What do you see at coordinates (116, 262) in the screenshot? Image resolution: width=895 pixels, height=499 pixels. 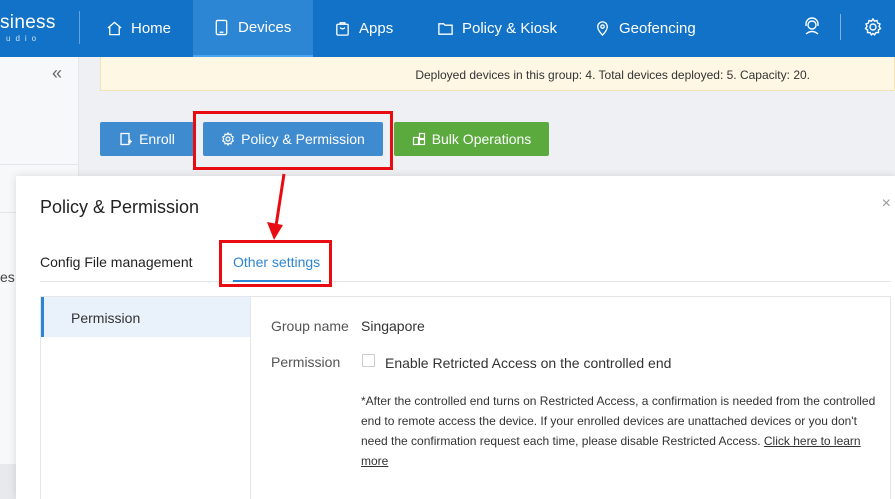 I see `tab-config-file-management: Config File management` at bounding box center [116, 262].